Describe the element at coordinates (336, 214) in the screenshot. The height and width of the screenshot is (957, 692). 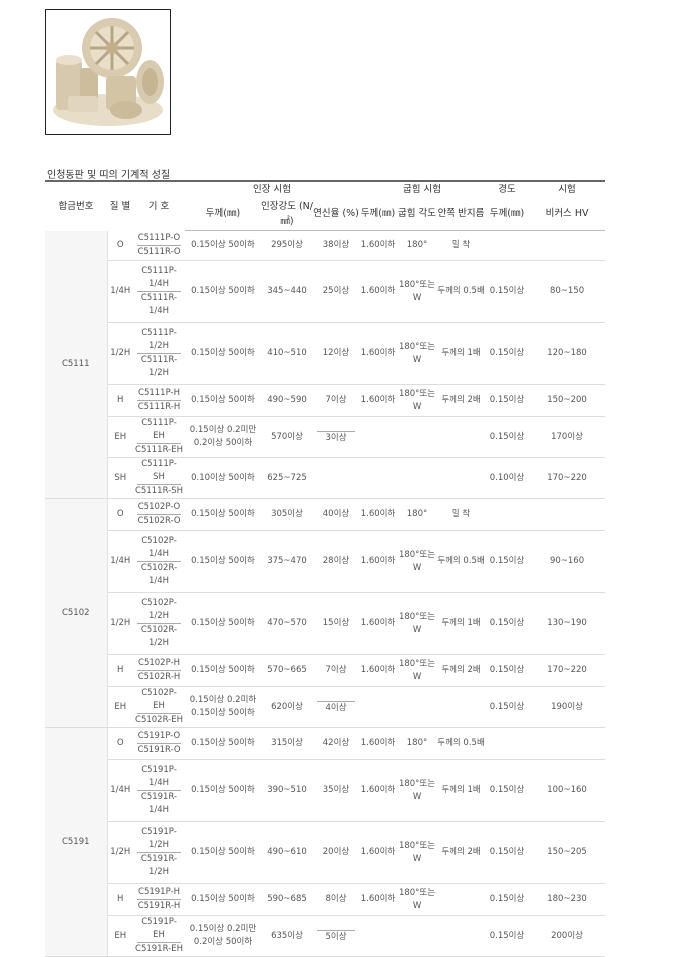
I see `col-elongation: 연신율 (%)` at that location.